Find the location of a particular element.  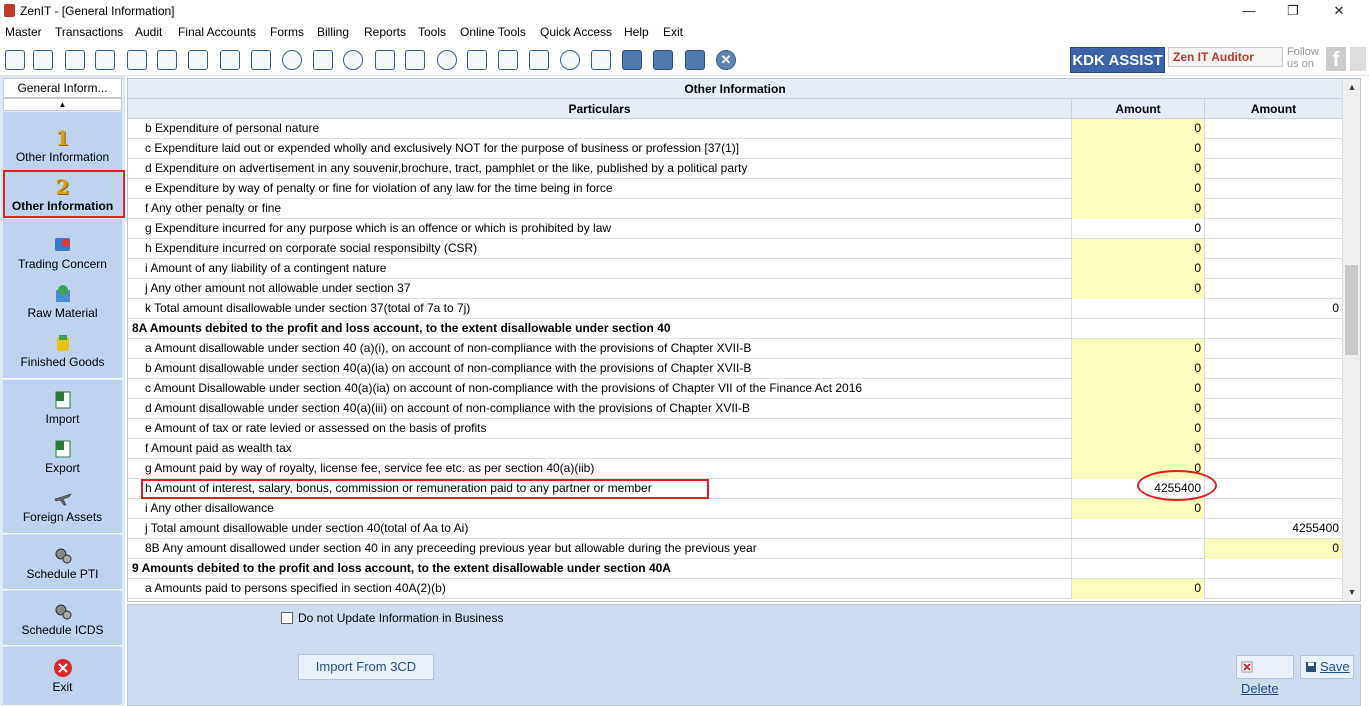

calculator-icon is located at coordinates (323, 60).